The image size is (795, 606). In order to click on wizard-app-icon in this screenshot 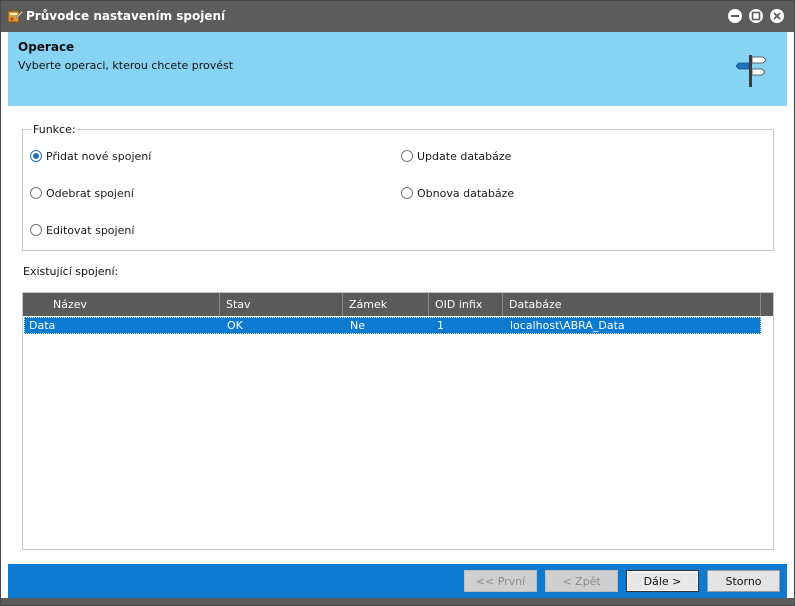, I will do `click(15, 16)`.